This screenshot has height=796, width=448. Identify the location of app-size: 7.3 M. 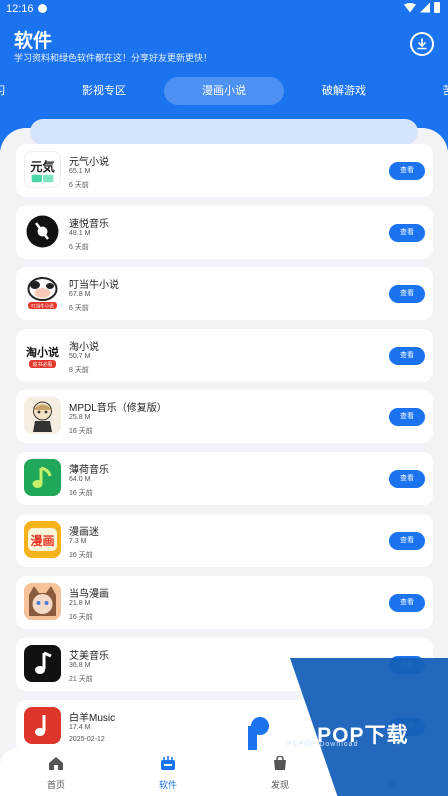
(78, 541).